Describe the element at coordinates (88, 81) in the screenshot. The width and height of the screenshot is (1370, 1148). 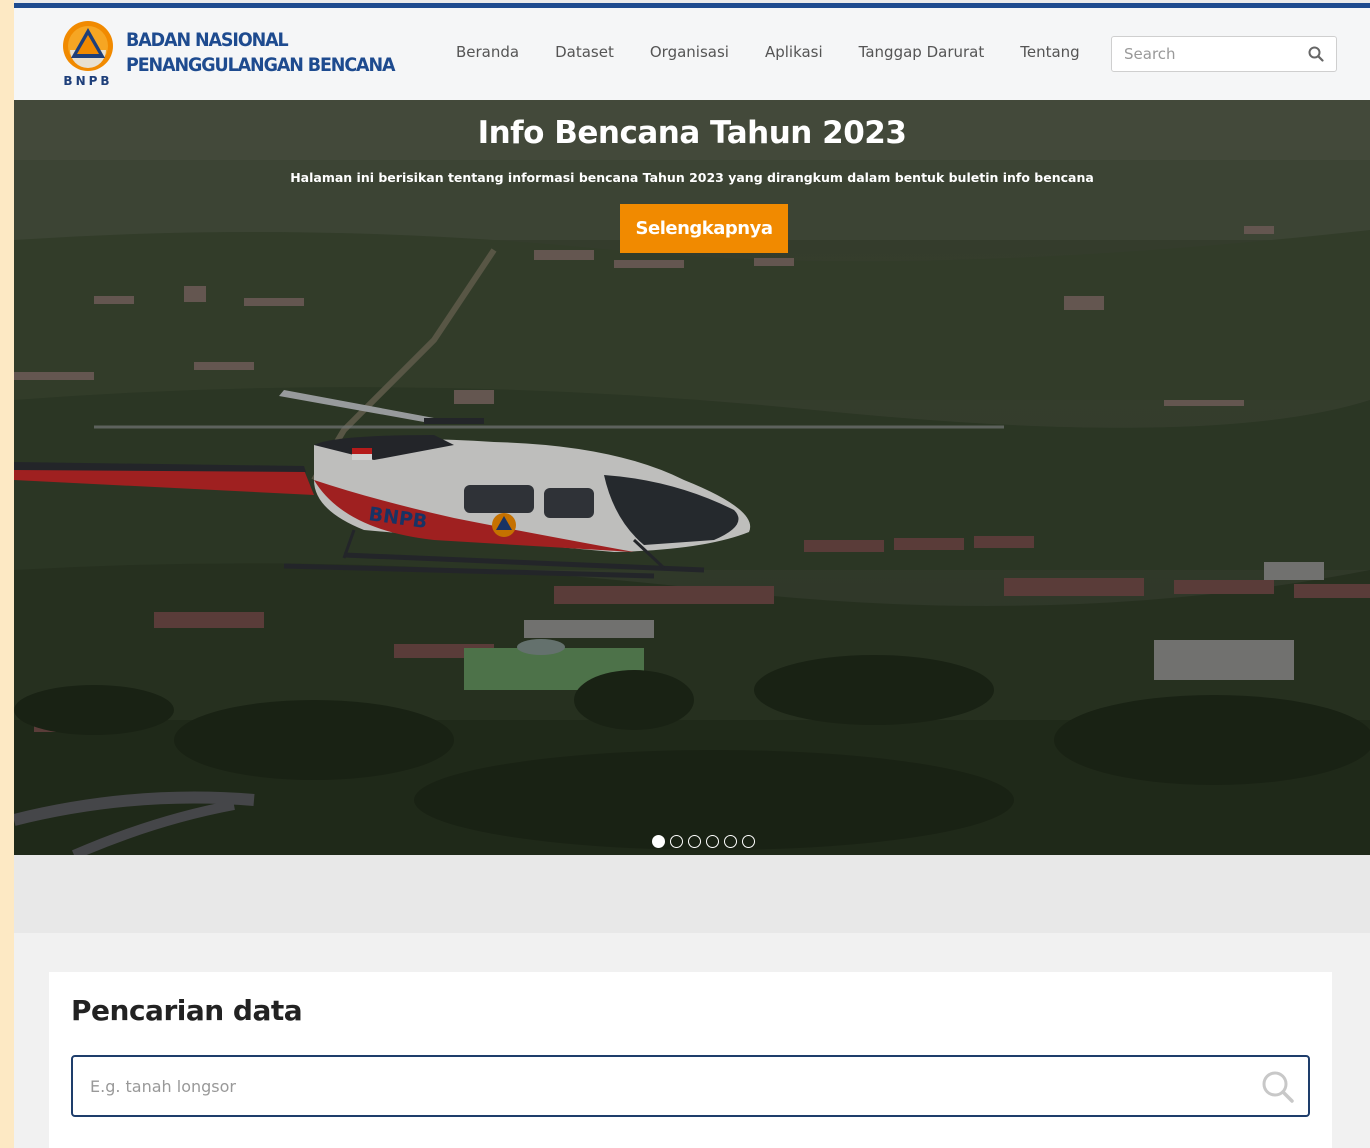
I see `logo-abbreviation: BNPB` at that location.